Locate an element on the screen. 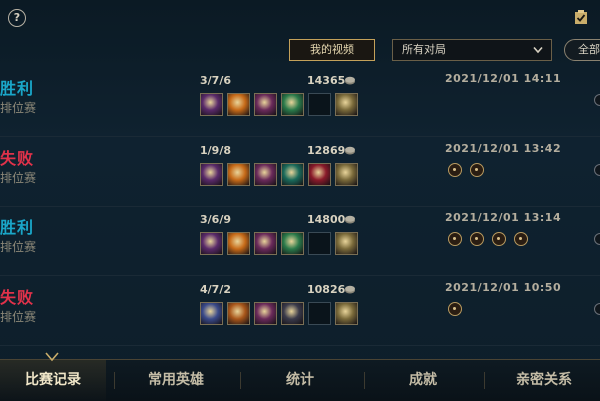  match-date: 2021/12/01 13:42 is located at coordinates (503, 148).